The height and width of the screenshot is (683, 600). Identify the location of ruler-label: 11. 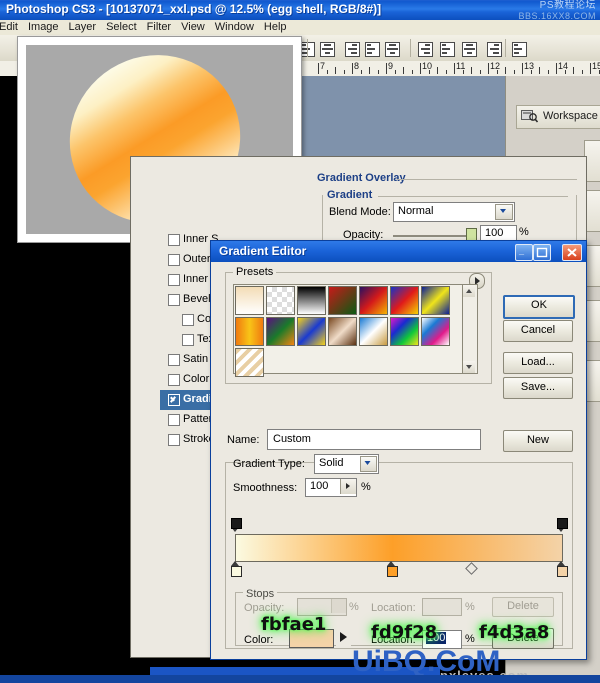
(461, 66).